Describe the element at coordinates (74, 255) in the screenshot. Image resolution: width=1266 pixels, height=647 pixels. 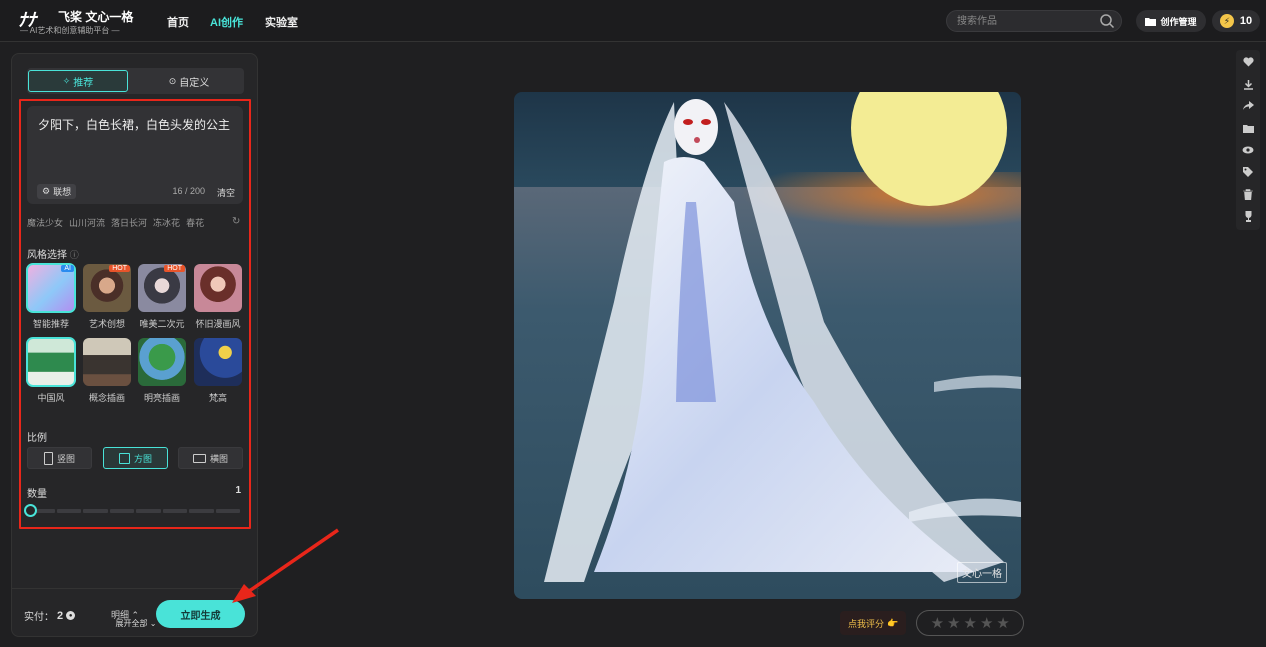
I see `info-icon: ⓘ` at that location.